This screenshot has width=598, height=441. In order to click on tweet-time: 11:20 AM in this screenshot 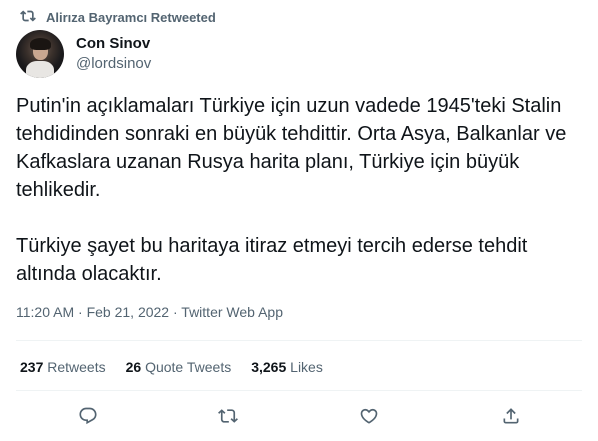, I will do `click(45, 312)`.